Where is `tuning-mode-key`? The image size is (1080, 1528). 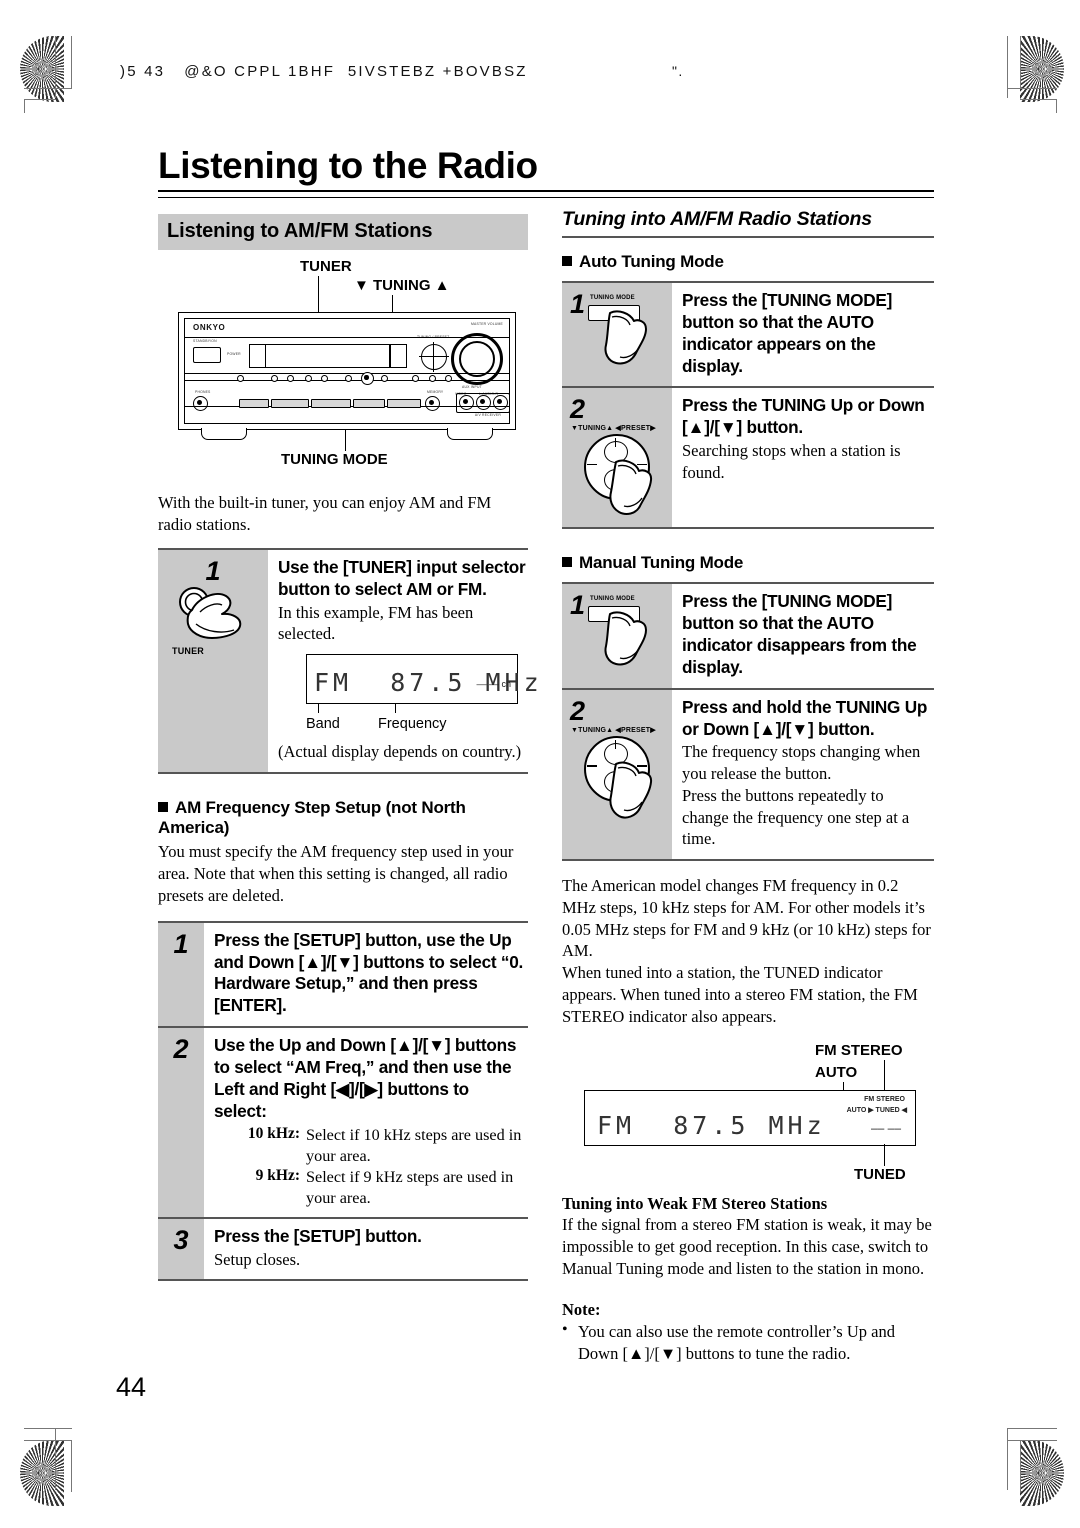 tuning-mode-key is located at coordinates (404, 403).